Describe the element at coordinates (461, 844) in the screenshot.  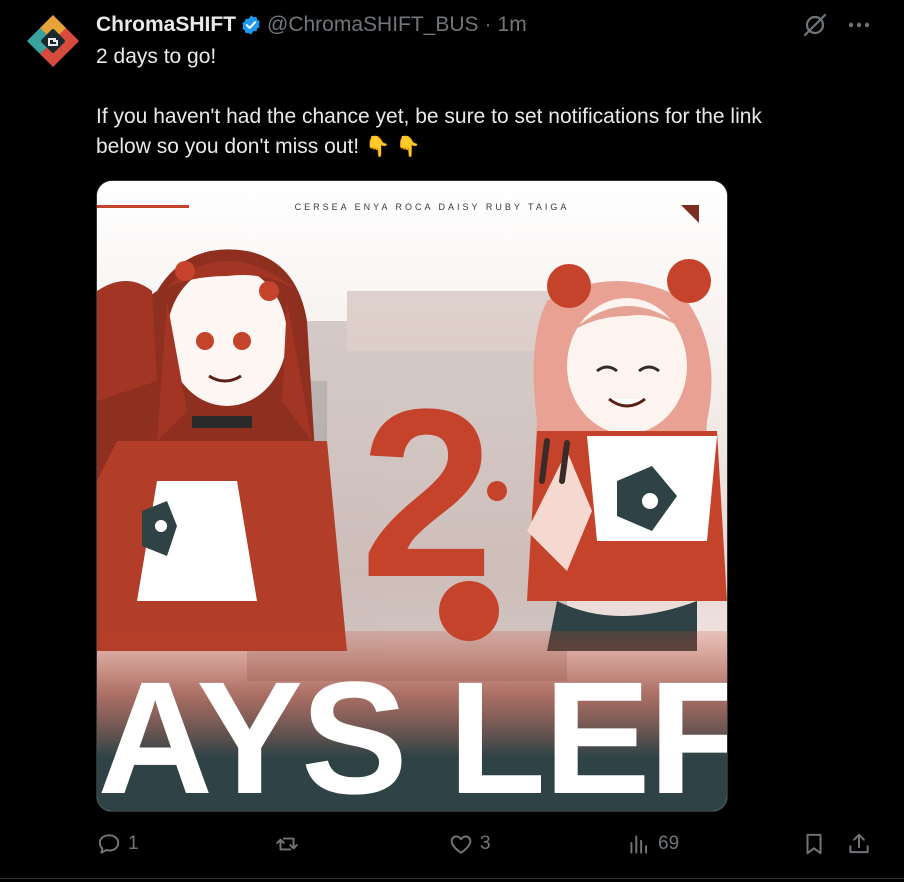
I see `heart-icon` at that location.